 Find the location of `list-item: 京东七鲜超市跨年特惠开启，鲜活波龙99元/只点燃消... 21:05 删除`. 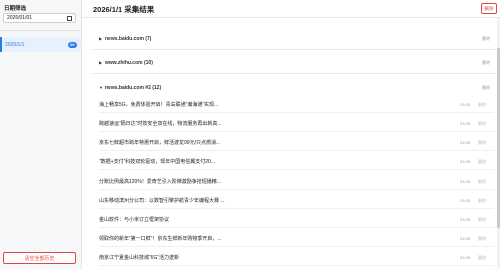

list-item: 京东七鲜超市跨年特惠开启，鲜活波龙99元/只点燃消... 21:05 删除 is located at coordinates (296, 143).